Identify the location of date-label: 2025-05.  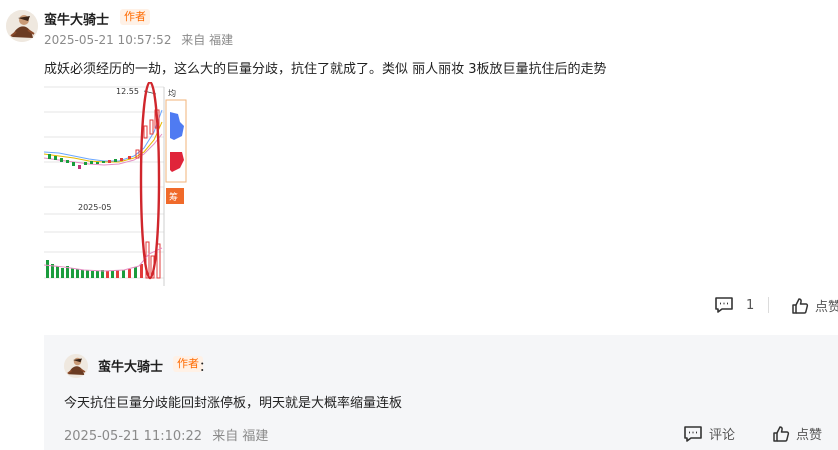
(94, 207).